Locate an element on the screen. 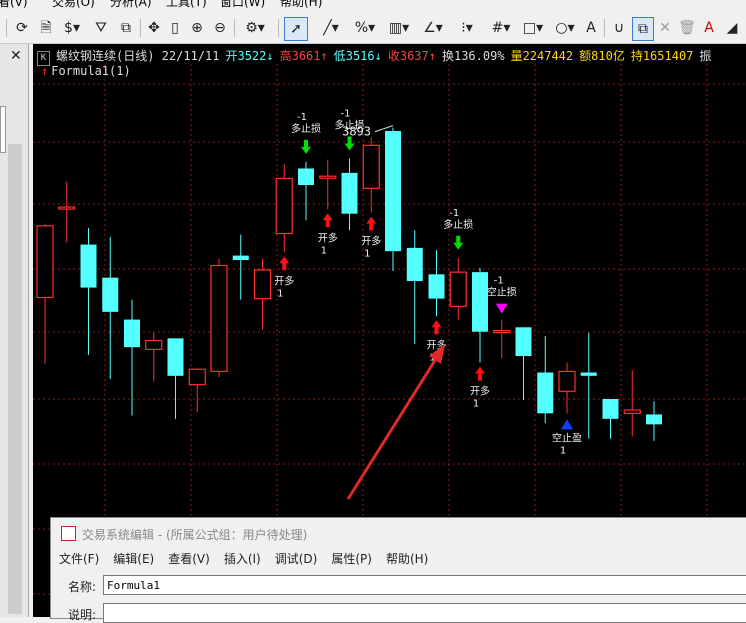 This screenshot has height=623, width=746. zoom-out-icon: ⊖ is located at coordinates (220, 28).